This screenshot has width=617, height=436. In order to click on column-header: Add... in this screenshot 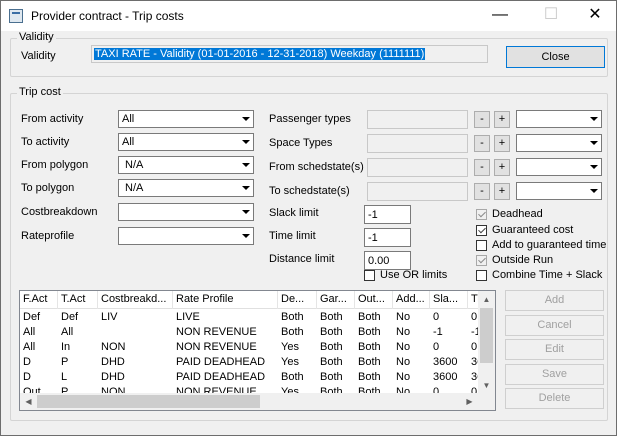, I will do `click(411, 300)`.